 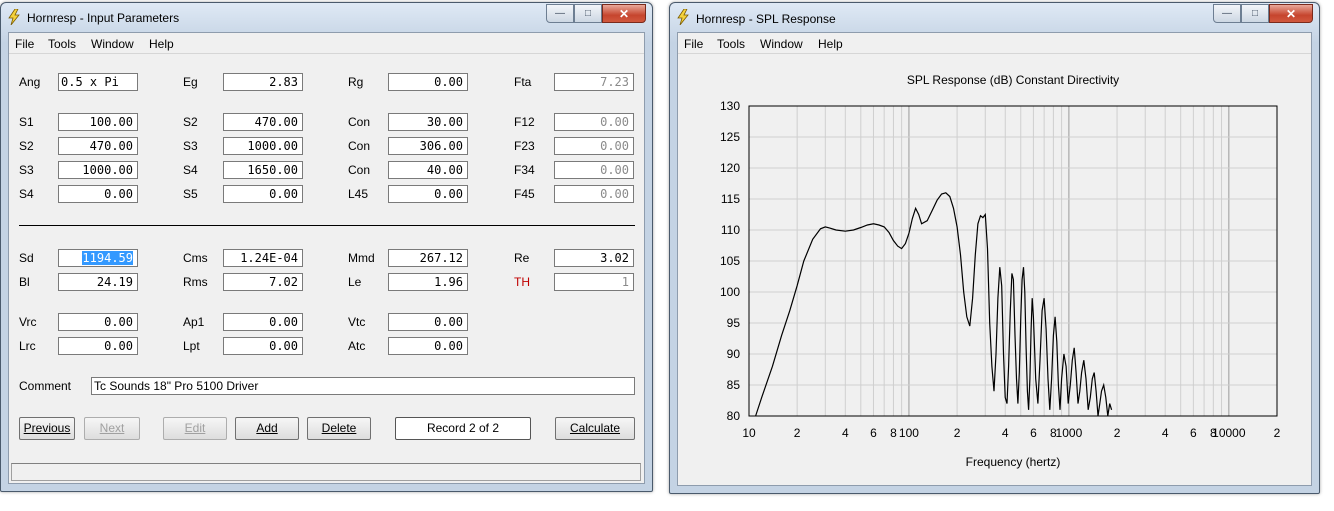 What do you see at coordinates (263, 258) in the screenshot?
I see `field-cms: 1.24E-04` at bounding box center [263, 258].